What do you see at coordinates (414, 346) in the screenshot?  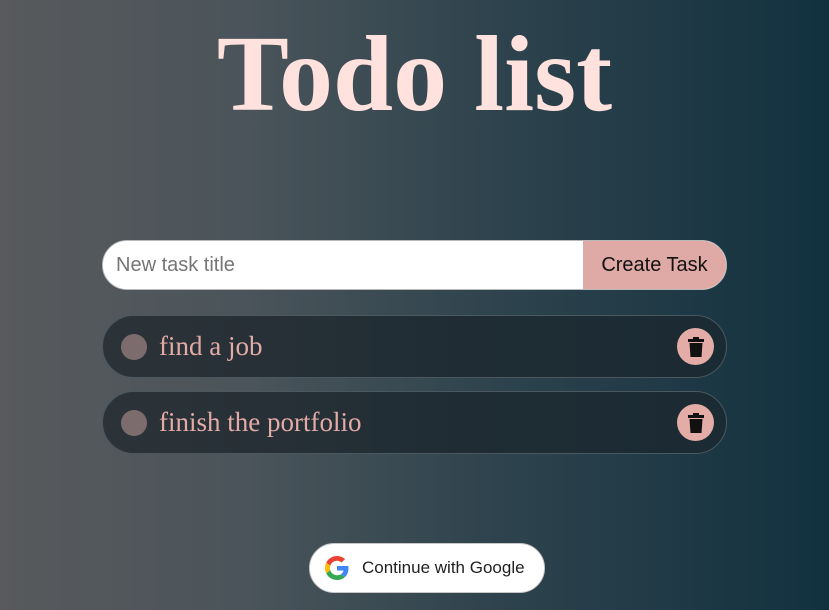 I see `task-item: find a job` at bounding box center [414, 346].